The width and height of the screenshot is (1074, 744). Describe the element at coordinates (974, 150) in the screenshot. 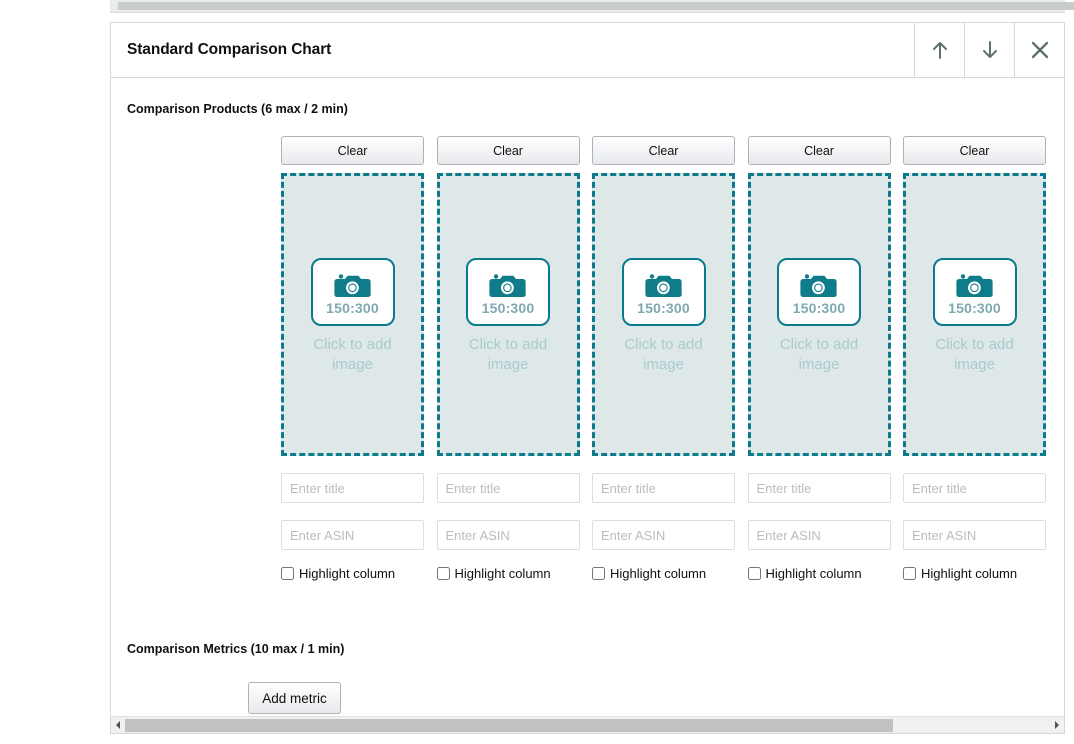

I see `clear-button-5: Clear` at that location.